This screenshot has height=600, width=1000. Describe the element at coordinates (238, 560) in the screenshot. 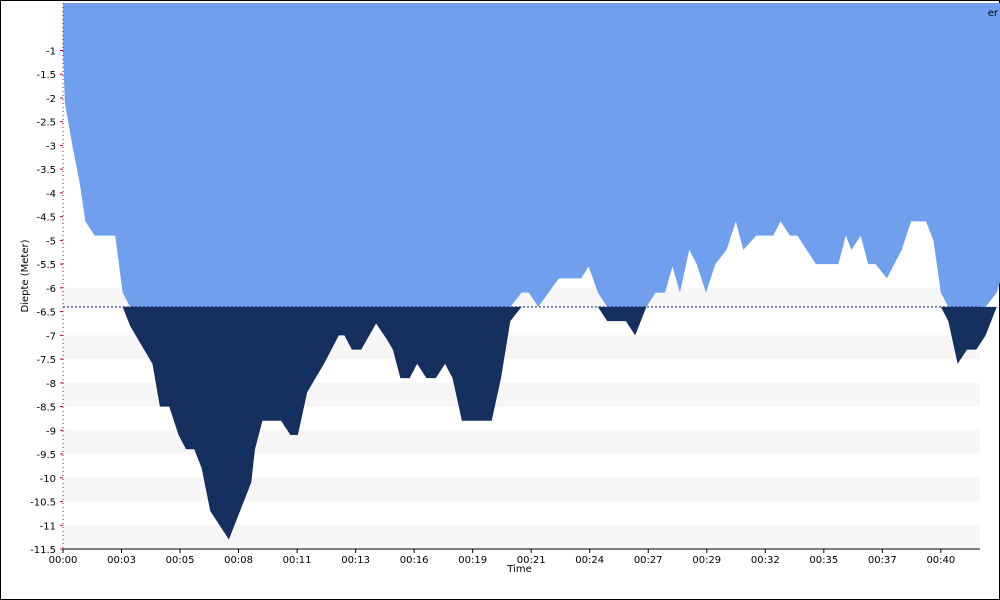

I see `x-tick-label: 00:08` at that location.